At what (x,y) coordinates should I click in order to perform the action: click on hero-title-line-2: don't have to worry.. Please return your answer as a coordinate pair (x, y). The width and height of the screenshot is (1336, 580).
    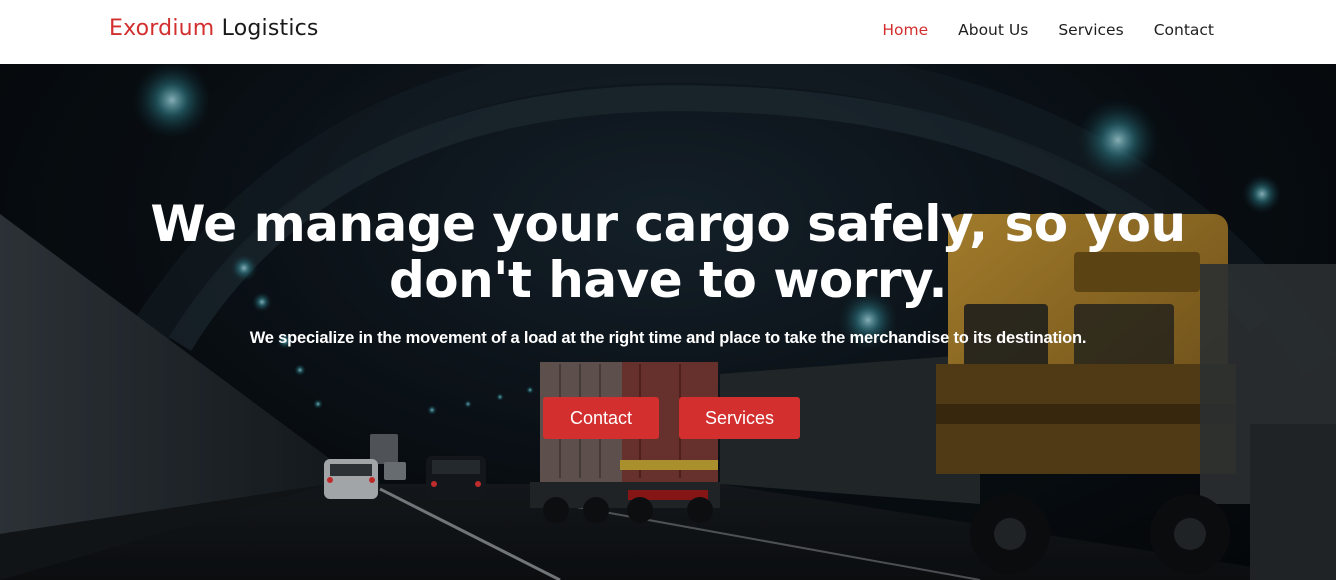
    Looking at the image, I should click on (668, 280).